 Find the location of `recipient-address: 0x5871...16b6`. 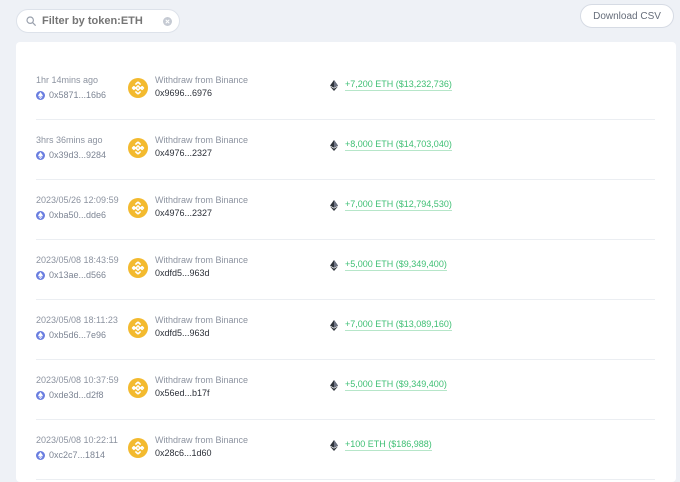

recipient-address: 0x5871...16b6 is located at coordinates (71, 95).